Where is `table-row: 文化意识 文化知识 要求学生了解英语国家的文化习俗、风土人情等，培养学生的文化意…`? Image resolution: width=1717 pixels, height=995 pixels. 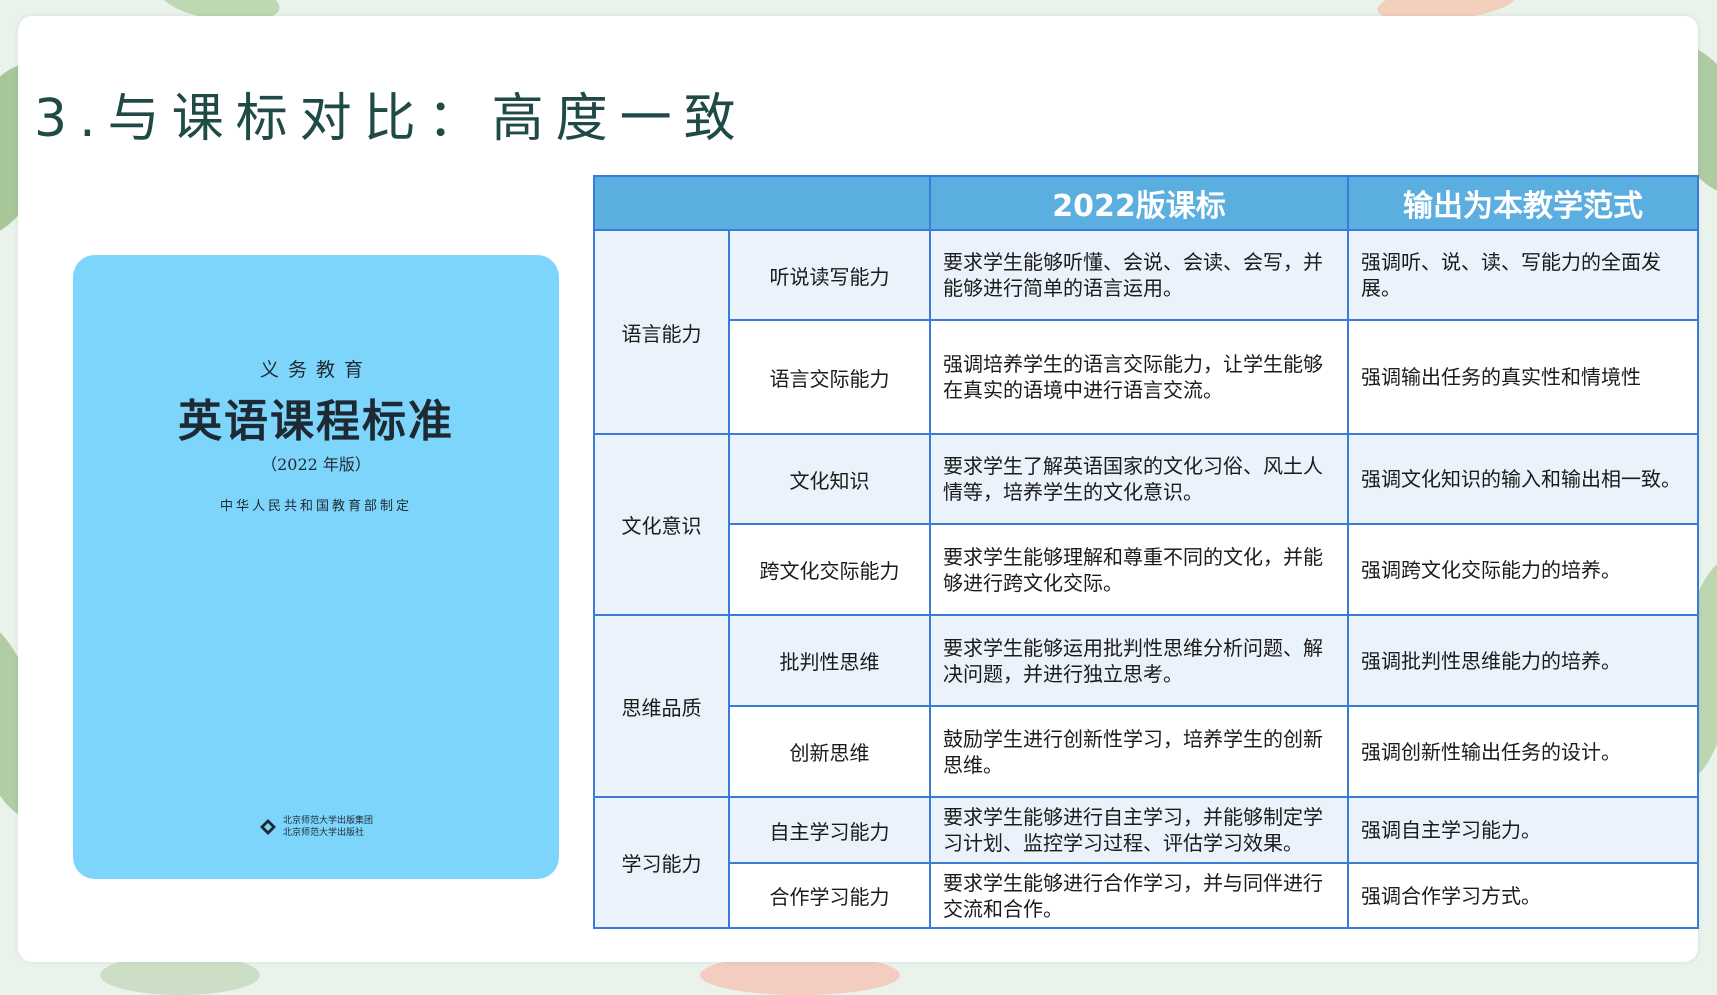 table-row: 文化意识 文化知识 要求学生了解英语国家的文化习俗、风土人情等，培养学生的文化意… is located at coordinates (1146, 524).